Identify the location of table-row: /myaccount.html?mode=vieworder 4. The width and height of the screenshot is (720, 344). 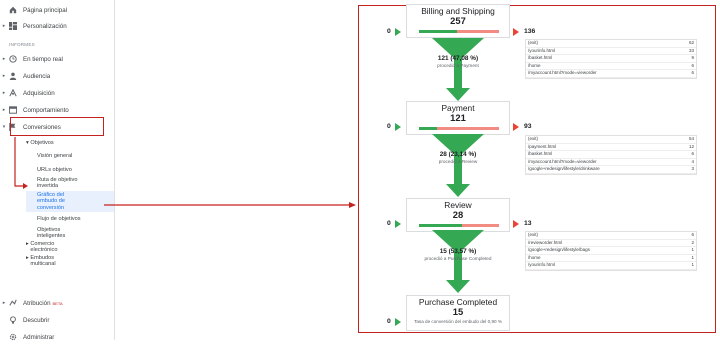
(611, 162).